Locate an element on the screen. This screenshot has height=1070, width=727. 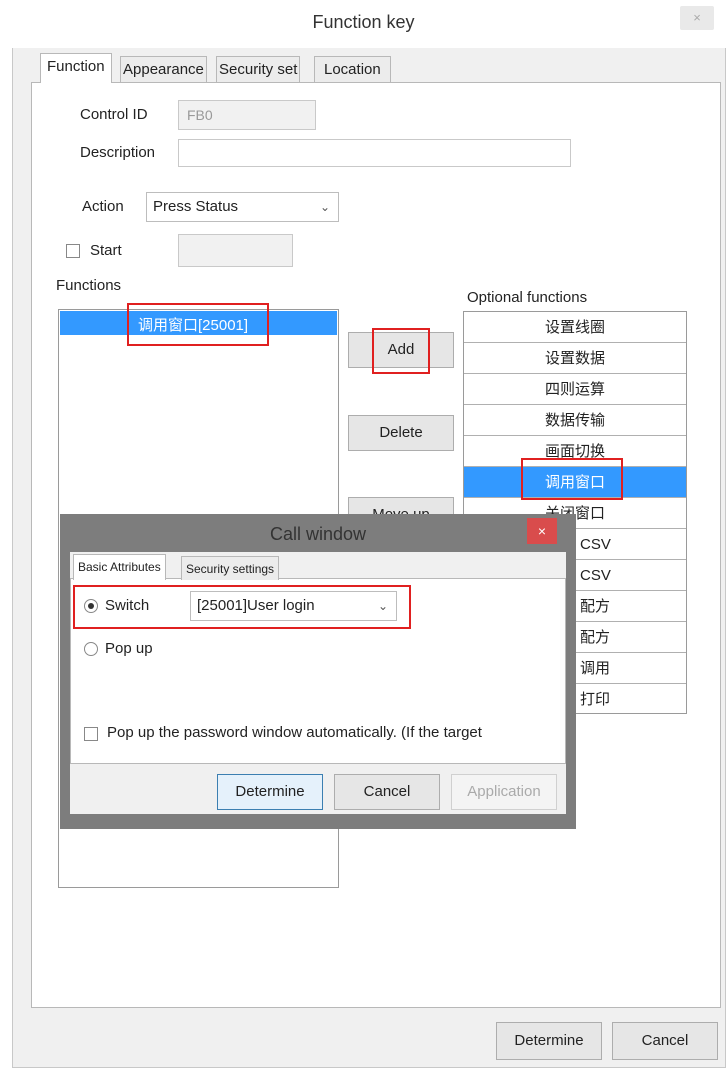
application-button: Application is located at coordinates (504, 792).